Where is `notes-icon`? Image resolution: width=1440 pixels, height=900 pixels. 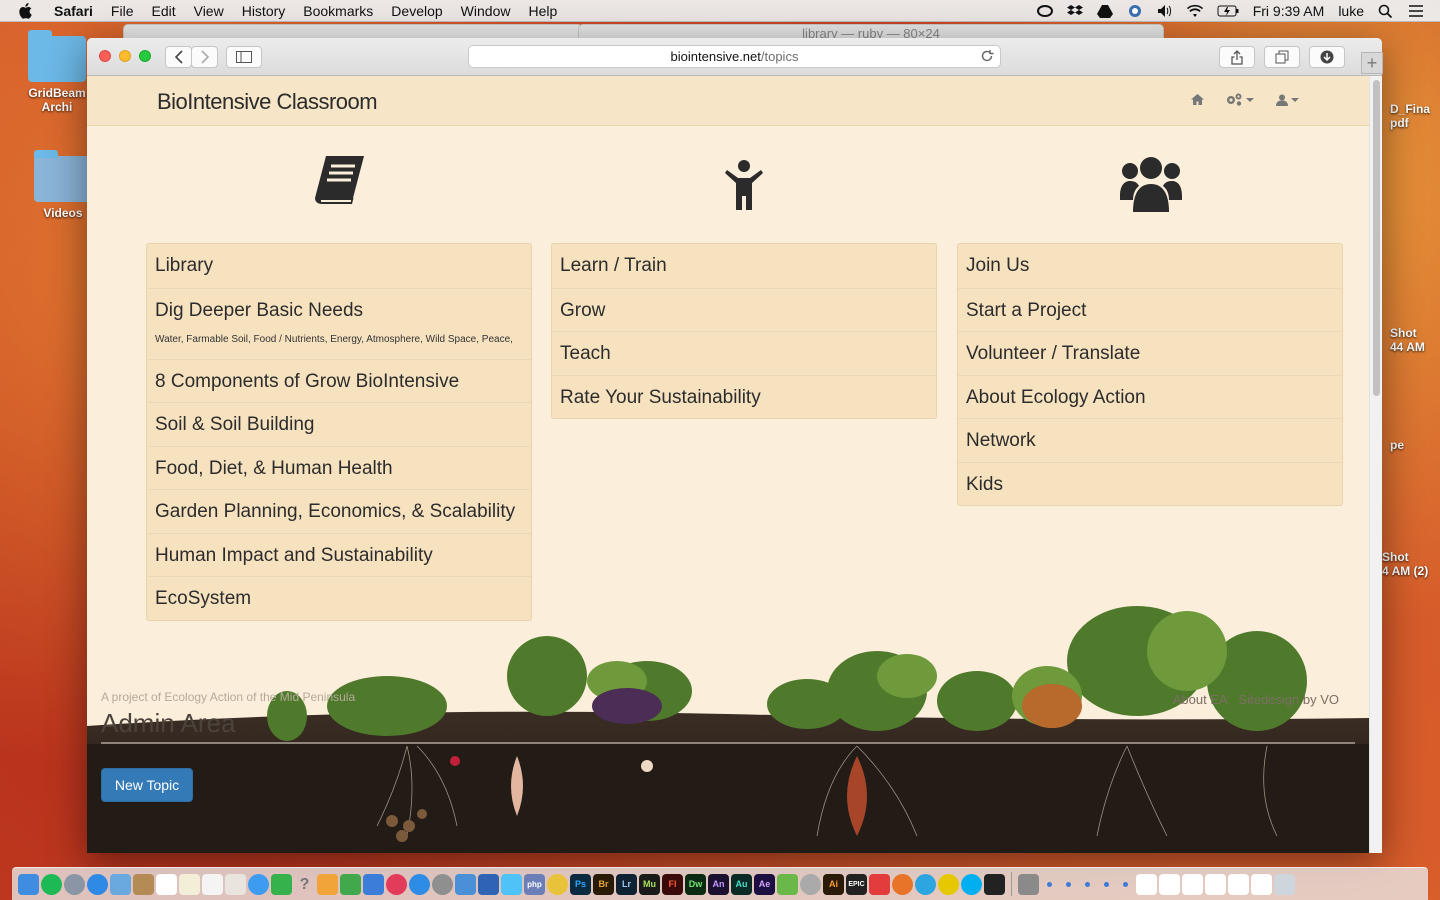 notes-icon is located at coordinates (143, 884).